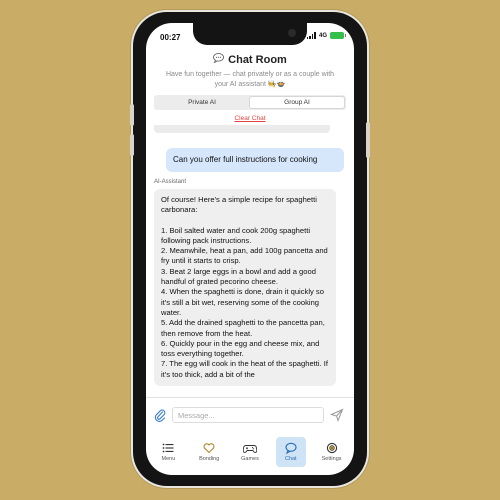  Describe the element at coordinates (322, 35) in the screenshot. I see `network-type: 4G` at that location.